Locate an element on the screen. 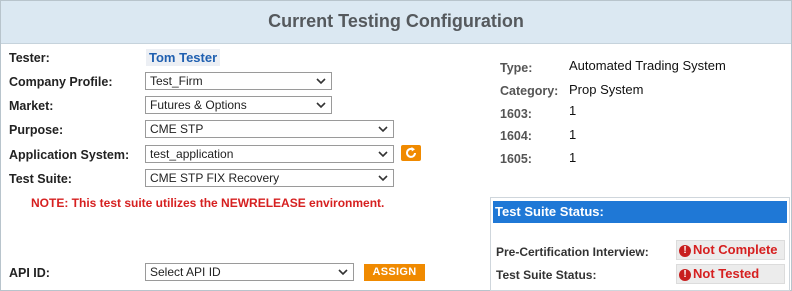  test-suite-select: CME STP FIX Recovery is located at coordinates (269, 178).